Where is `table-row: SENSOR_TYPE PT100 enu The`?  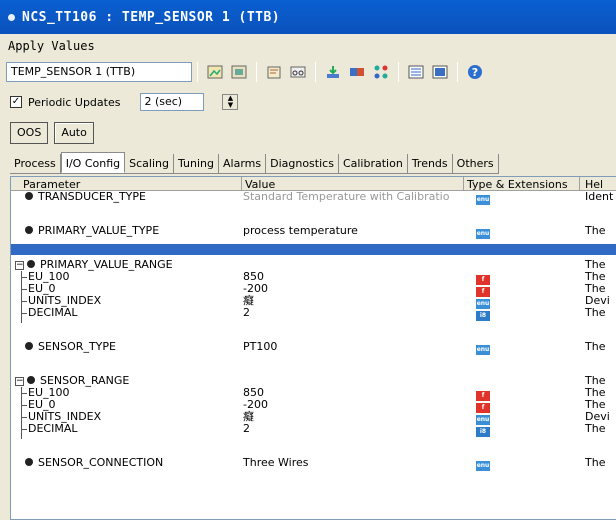
table-row: SENSOR_TYPE PT100 enu The is located at coordinates (313, 347).